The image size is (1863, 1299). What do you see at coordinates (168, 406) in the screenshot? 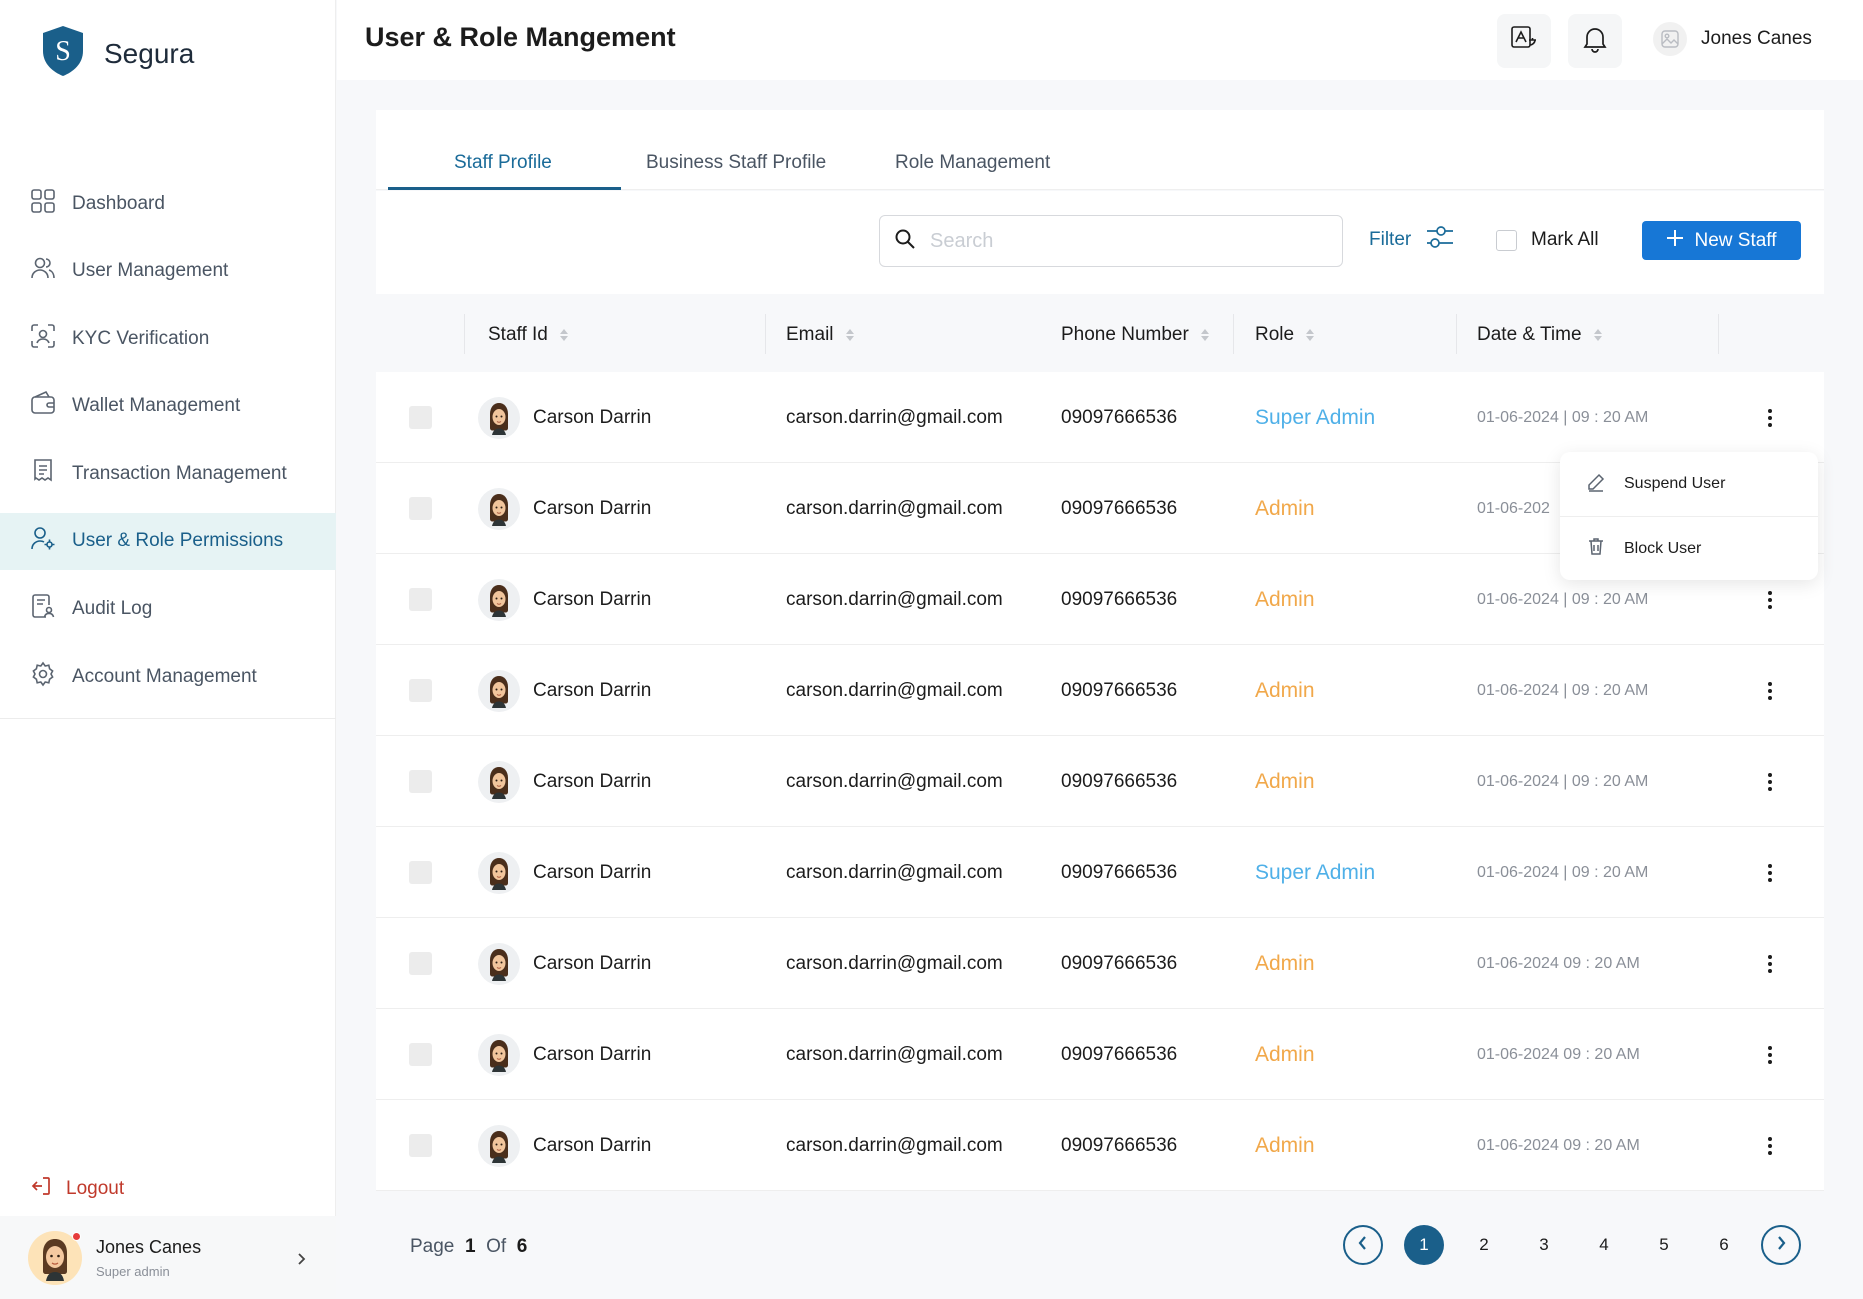
I see `sidebar-item-wallet-management: Wallet Management` at bounding box center [168, 406].